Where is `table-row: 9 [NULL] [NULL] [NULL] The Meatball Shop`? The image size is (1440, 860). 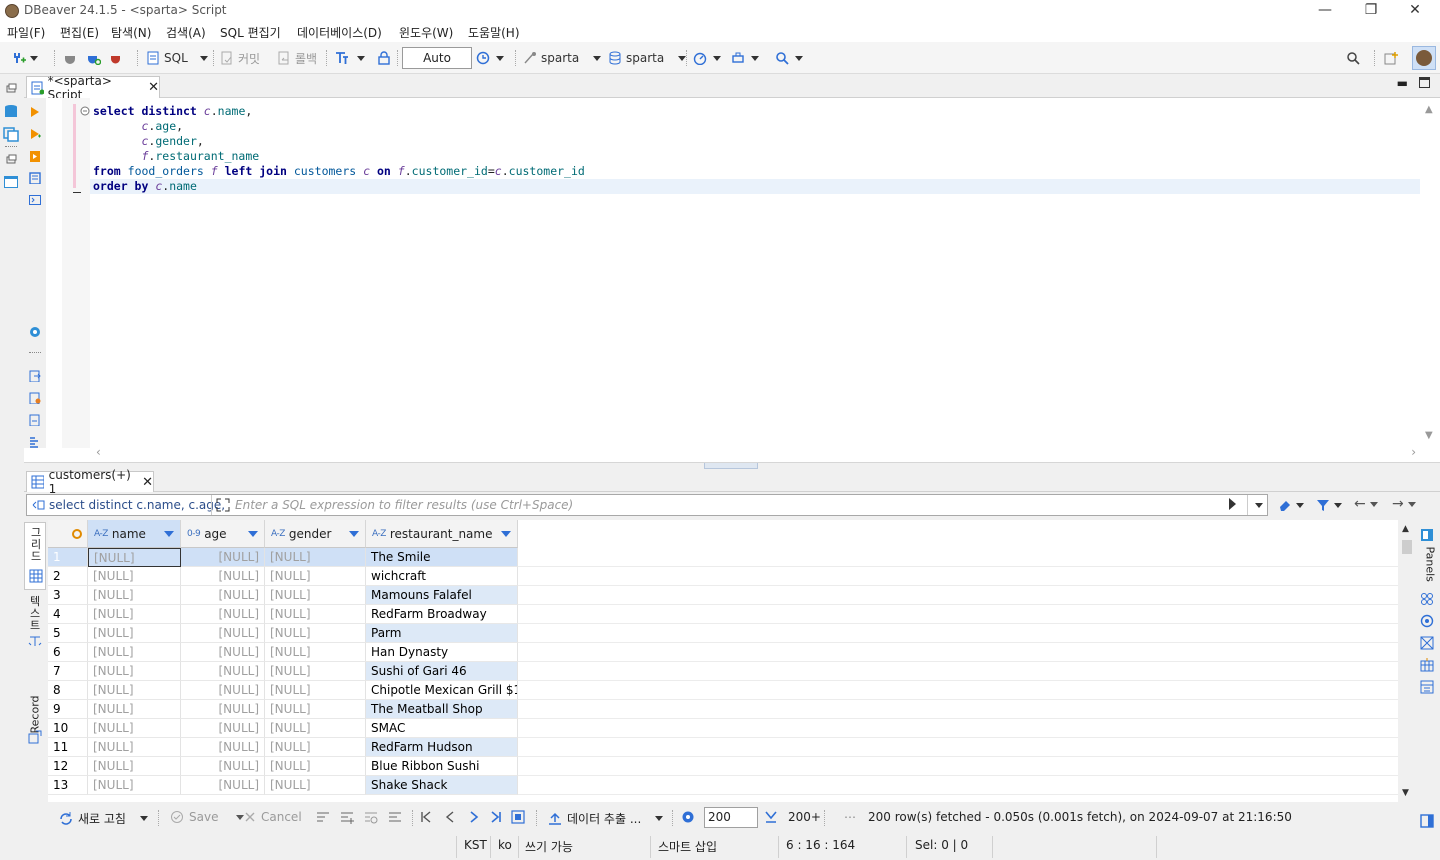 table-row: 9 [NULL] [NULL] [NULL] The Meatball Shop is located at coordinates (283, 709).